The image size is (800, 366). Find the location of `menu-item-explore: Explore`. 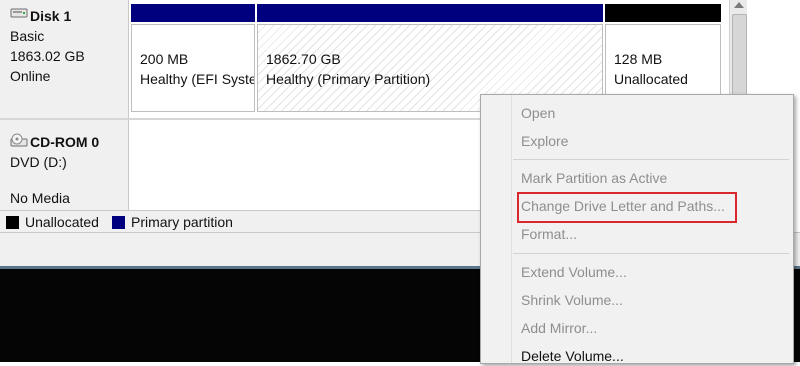

menu-item-explore: Explore is located at coordinates (544, 141).